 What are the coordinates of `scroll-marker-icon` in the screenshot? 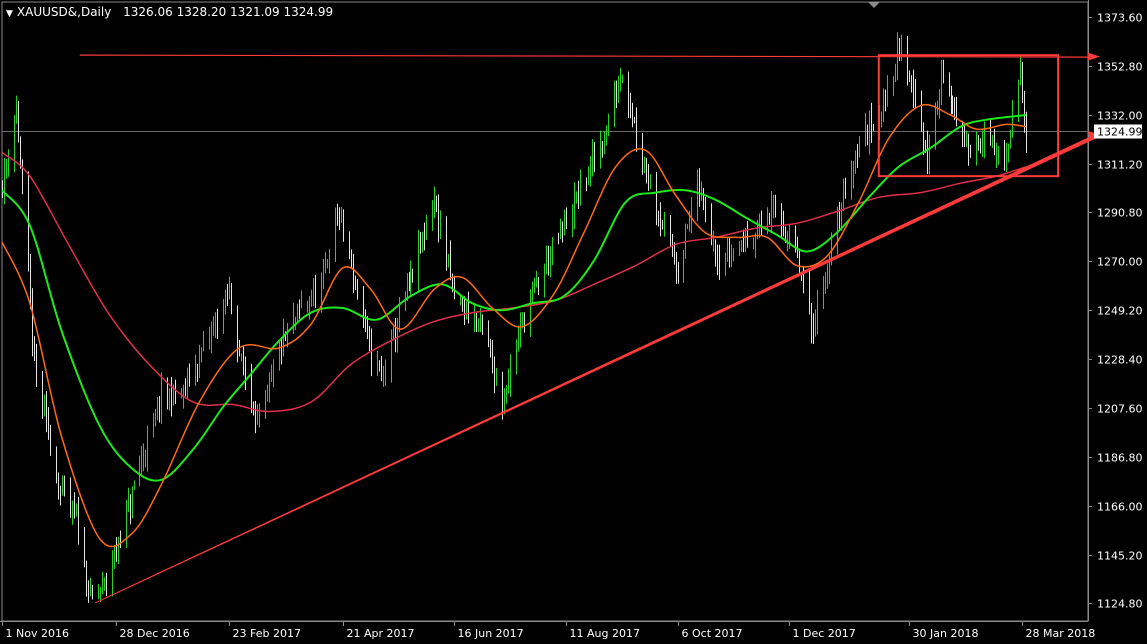 It's located at (874, 5).